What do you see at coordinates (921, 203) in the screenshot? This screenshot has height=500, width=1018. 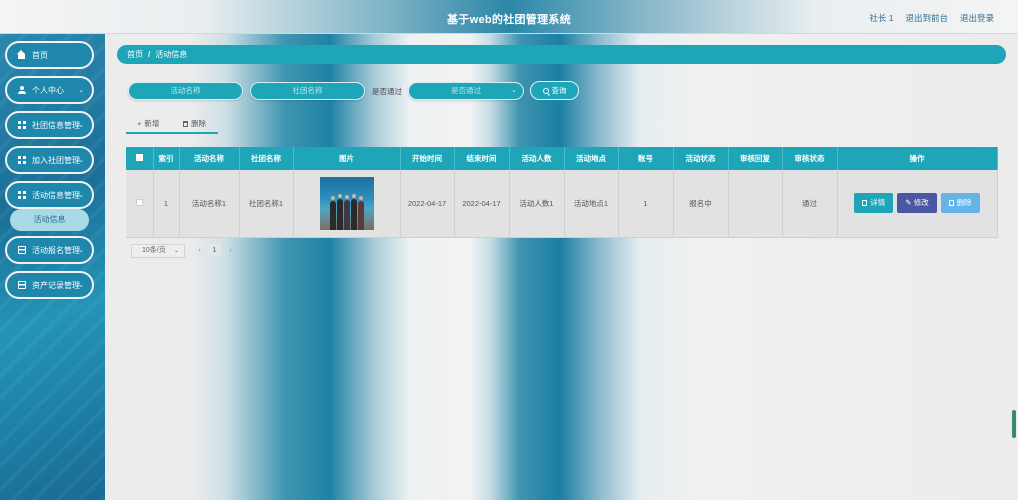 I see `edit-button-label: 修改` at bounding box center [921, 203].